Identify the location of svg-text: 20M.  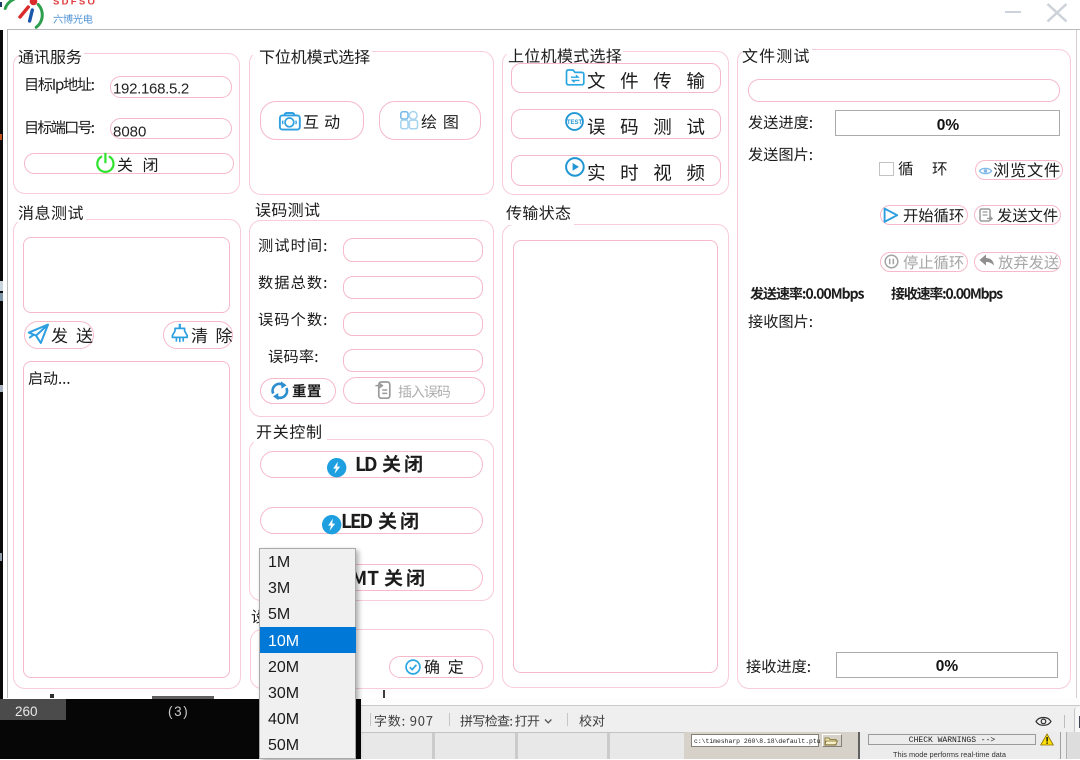
(283, 667).